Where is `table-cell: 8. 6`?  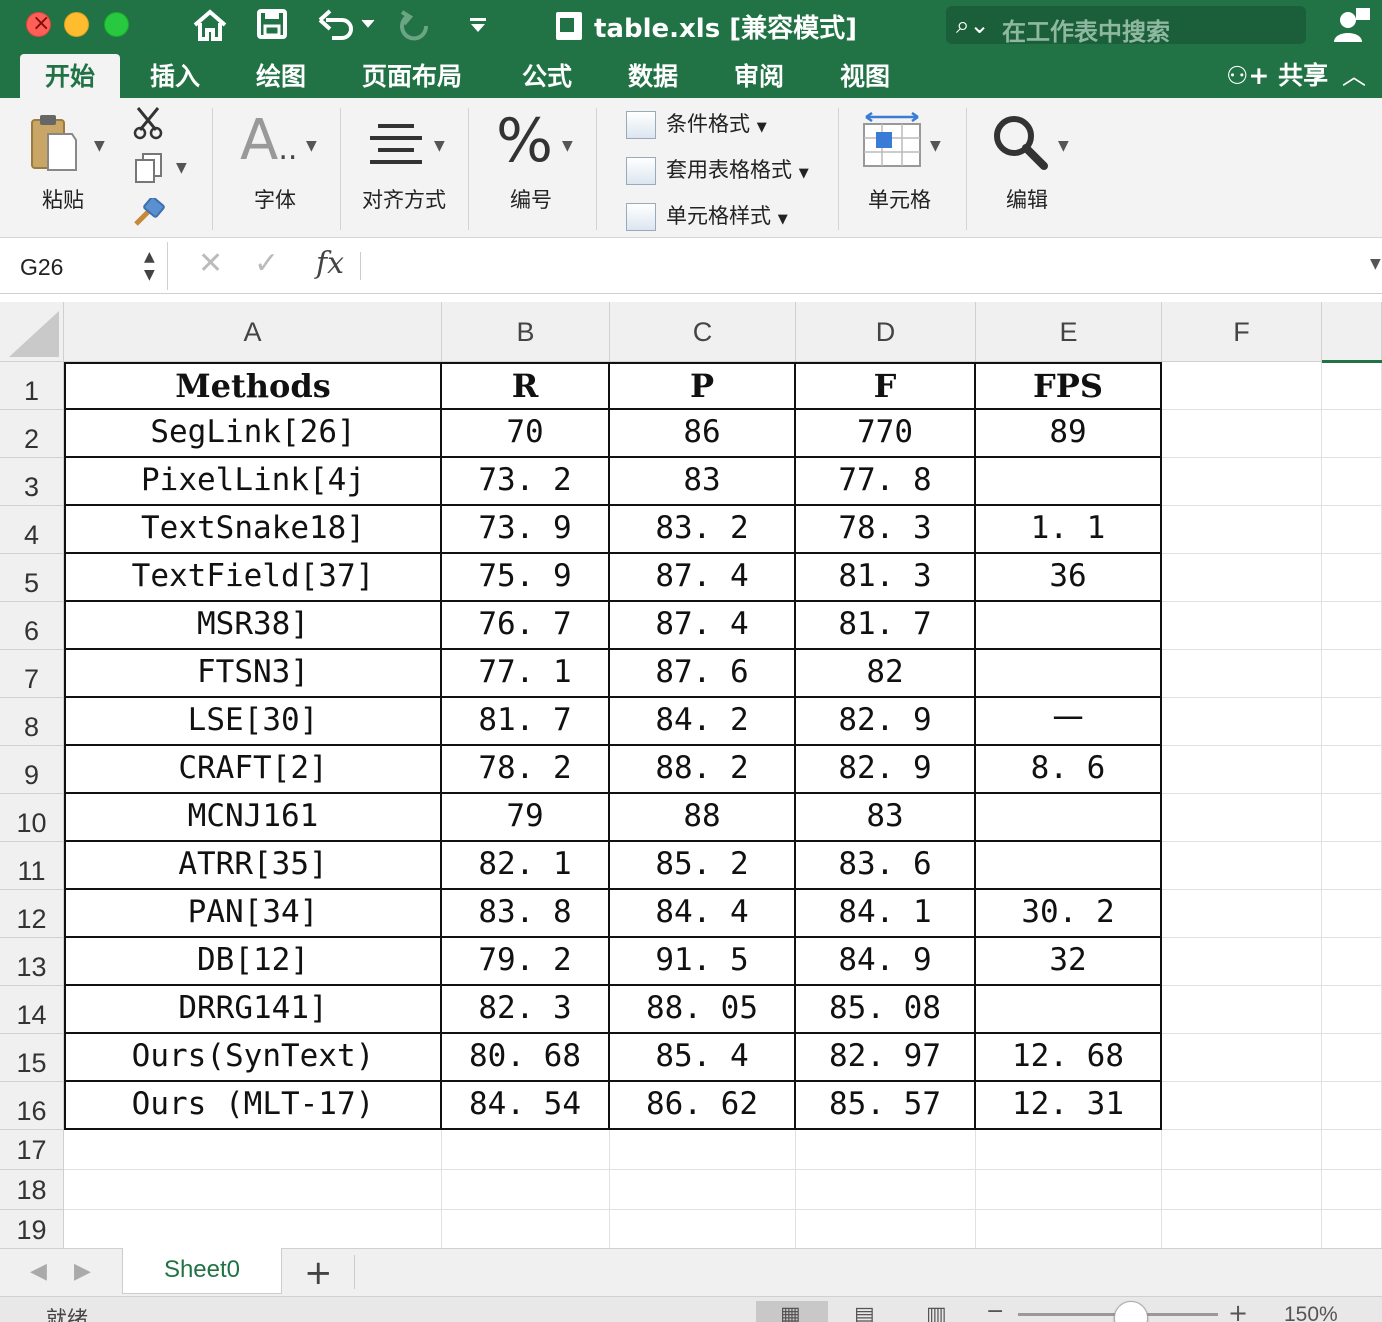 table-cell: 8. 6 is located at coordinates (1069, 770).